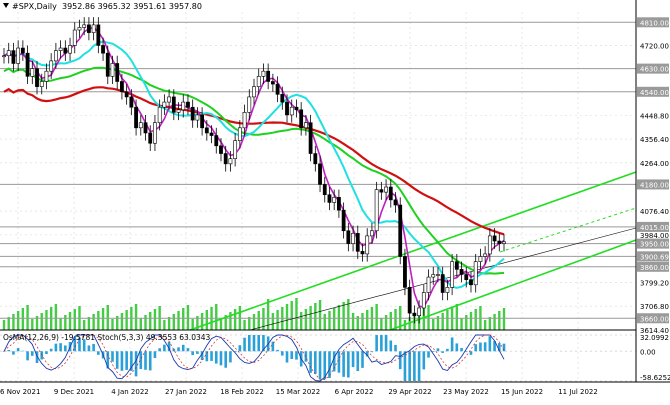 Image resolution: width=670 pixels, height=405 pixels. Describe the element at coordinates (654, 307) in the screenshot. I see `price-tick-label: 3706.80` at that location.